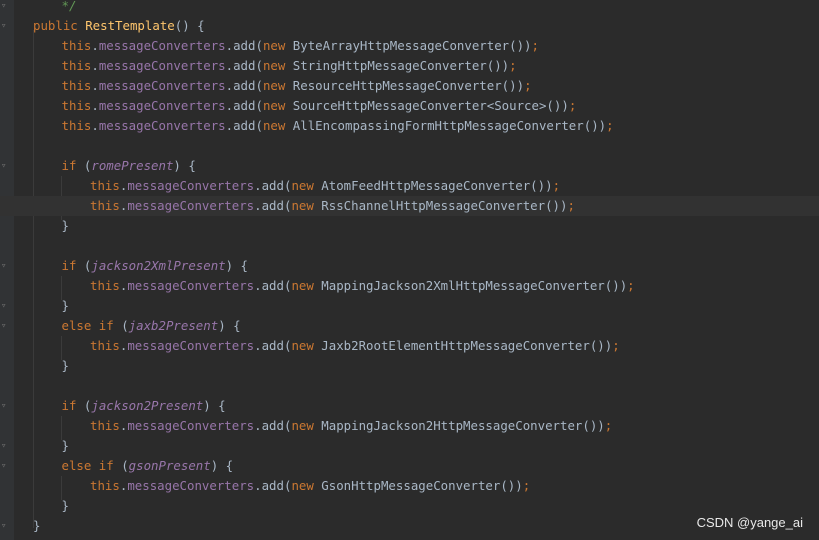 This screenshot has height=540, width=819. Describe the element at coordinates (189, 25) in the screenshot. I see `code-token: () {` at that location.